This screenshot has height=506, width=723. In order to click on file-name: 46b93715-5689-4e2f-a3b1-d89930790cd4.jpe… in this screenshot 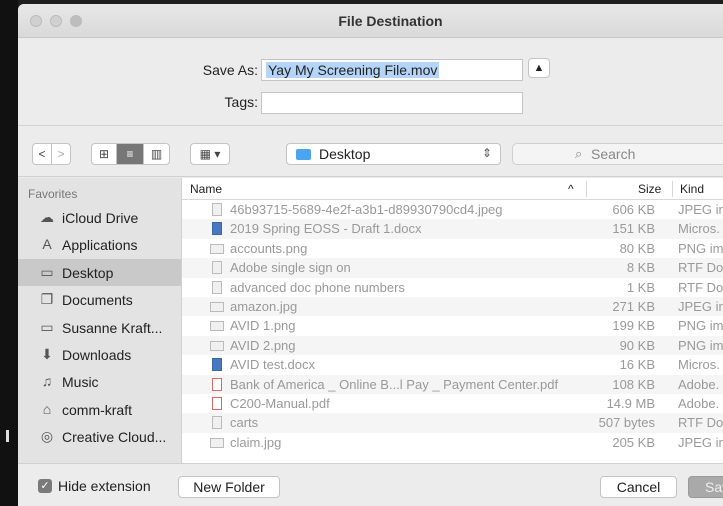, I will do `click(366, 209)`.